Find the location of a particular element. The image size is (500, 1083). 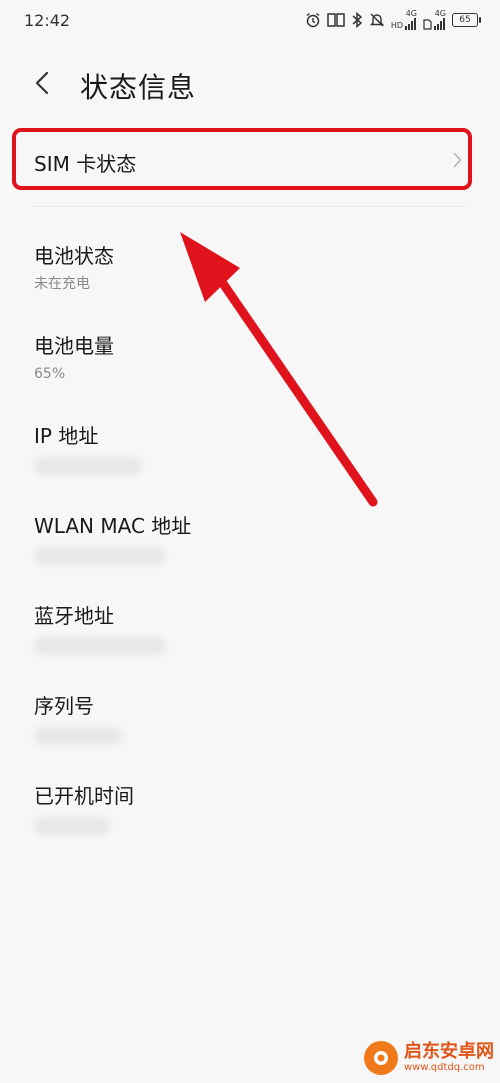

chevron-left-icon is located at coordinates (42, 83).